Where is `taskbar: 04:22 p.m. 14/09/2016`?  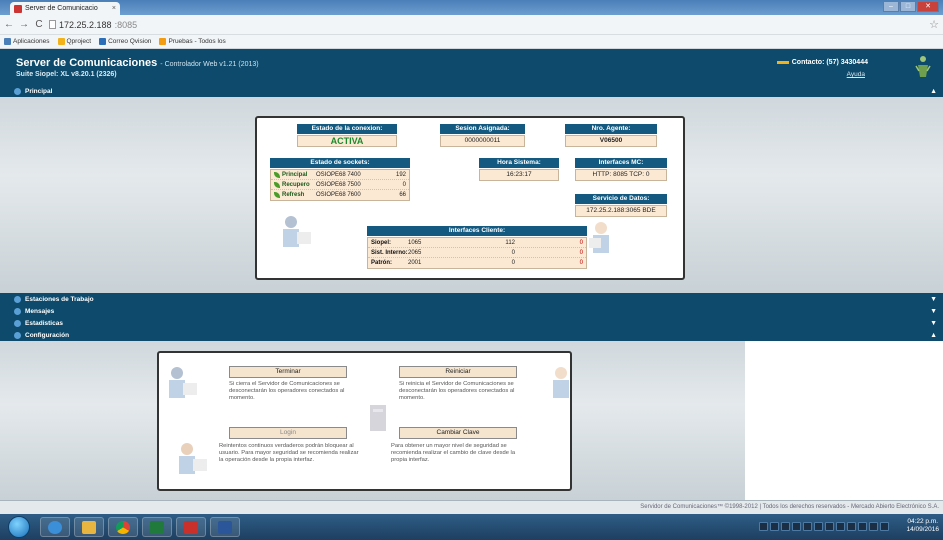
taskbar: 04:22 p.m. 14/09/2016 is located at coordinates (471, 527).